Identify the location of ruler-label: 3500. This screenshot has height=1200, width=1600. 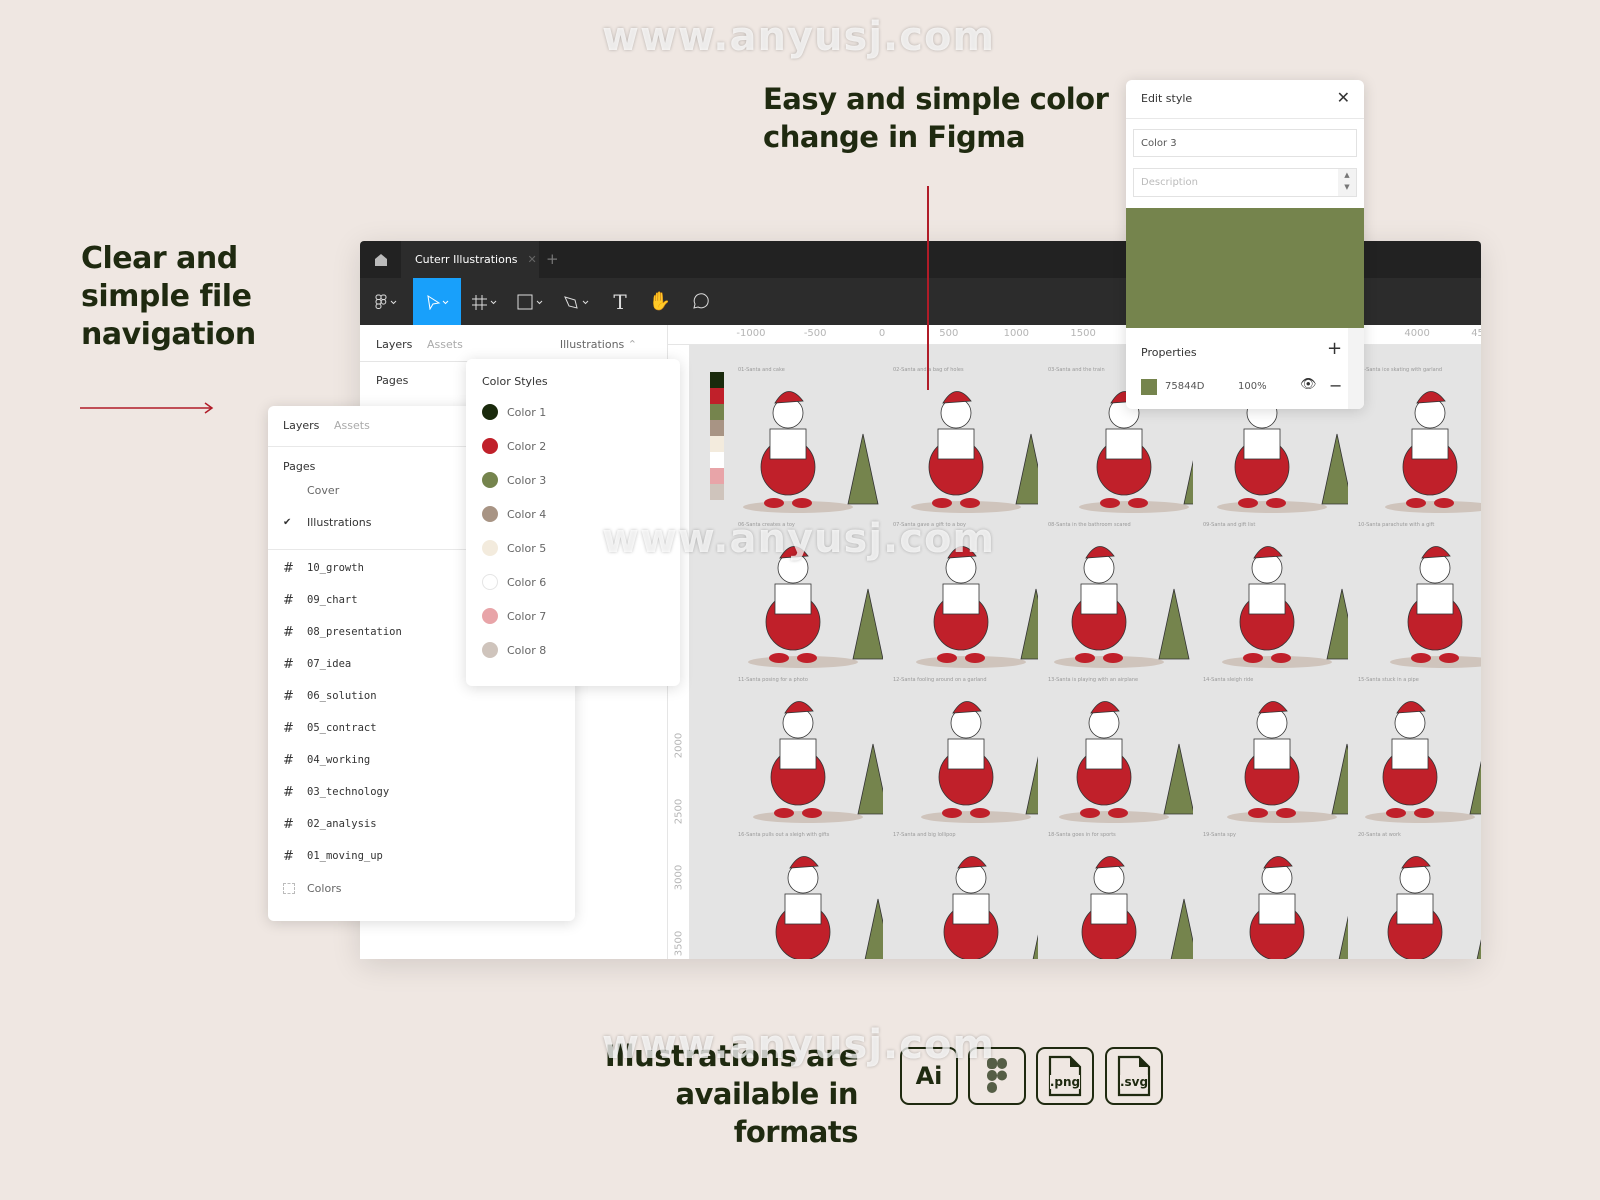
(679, 943).